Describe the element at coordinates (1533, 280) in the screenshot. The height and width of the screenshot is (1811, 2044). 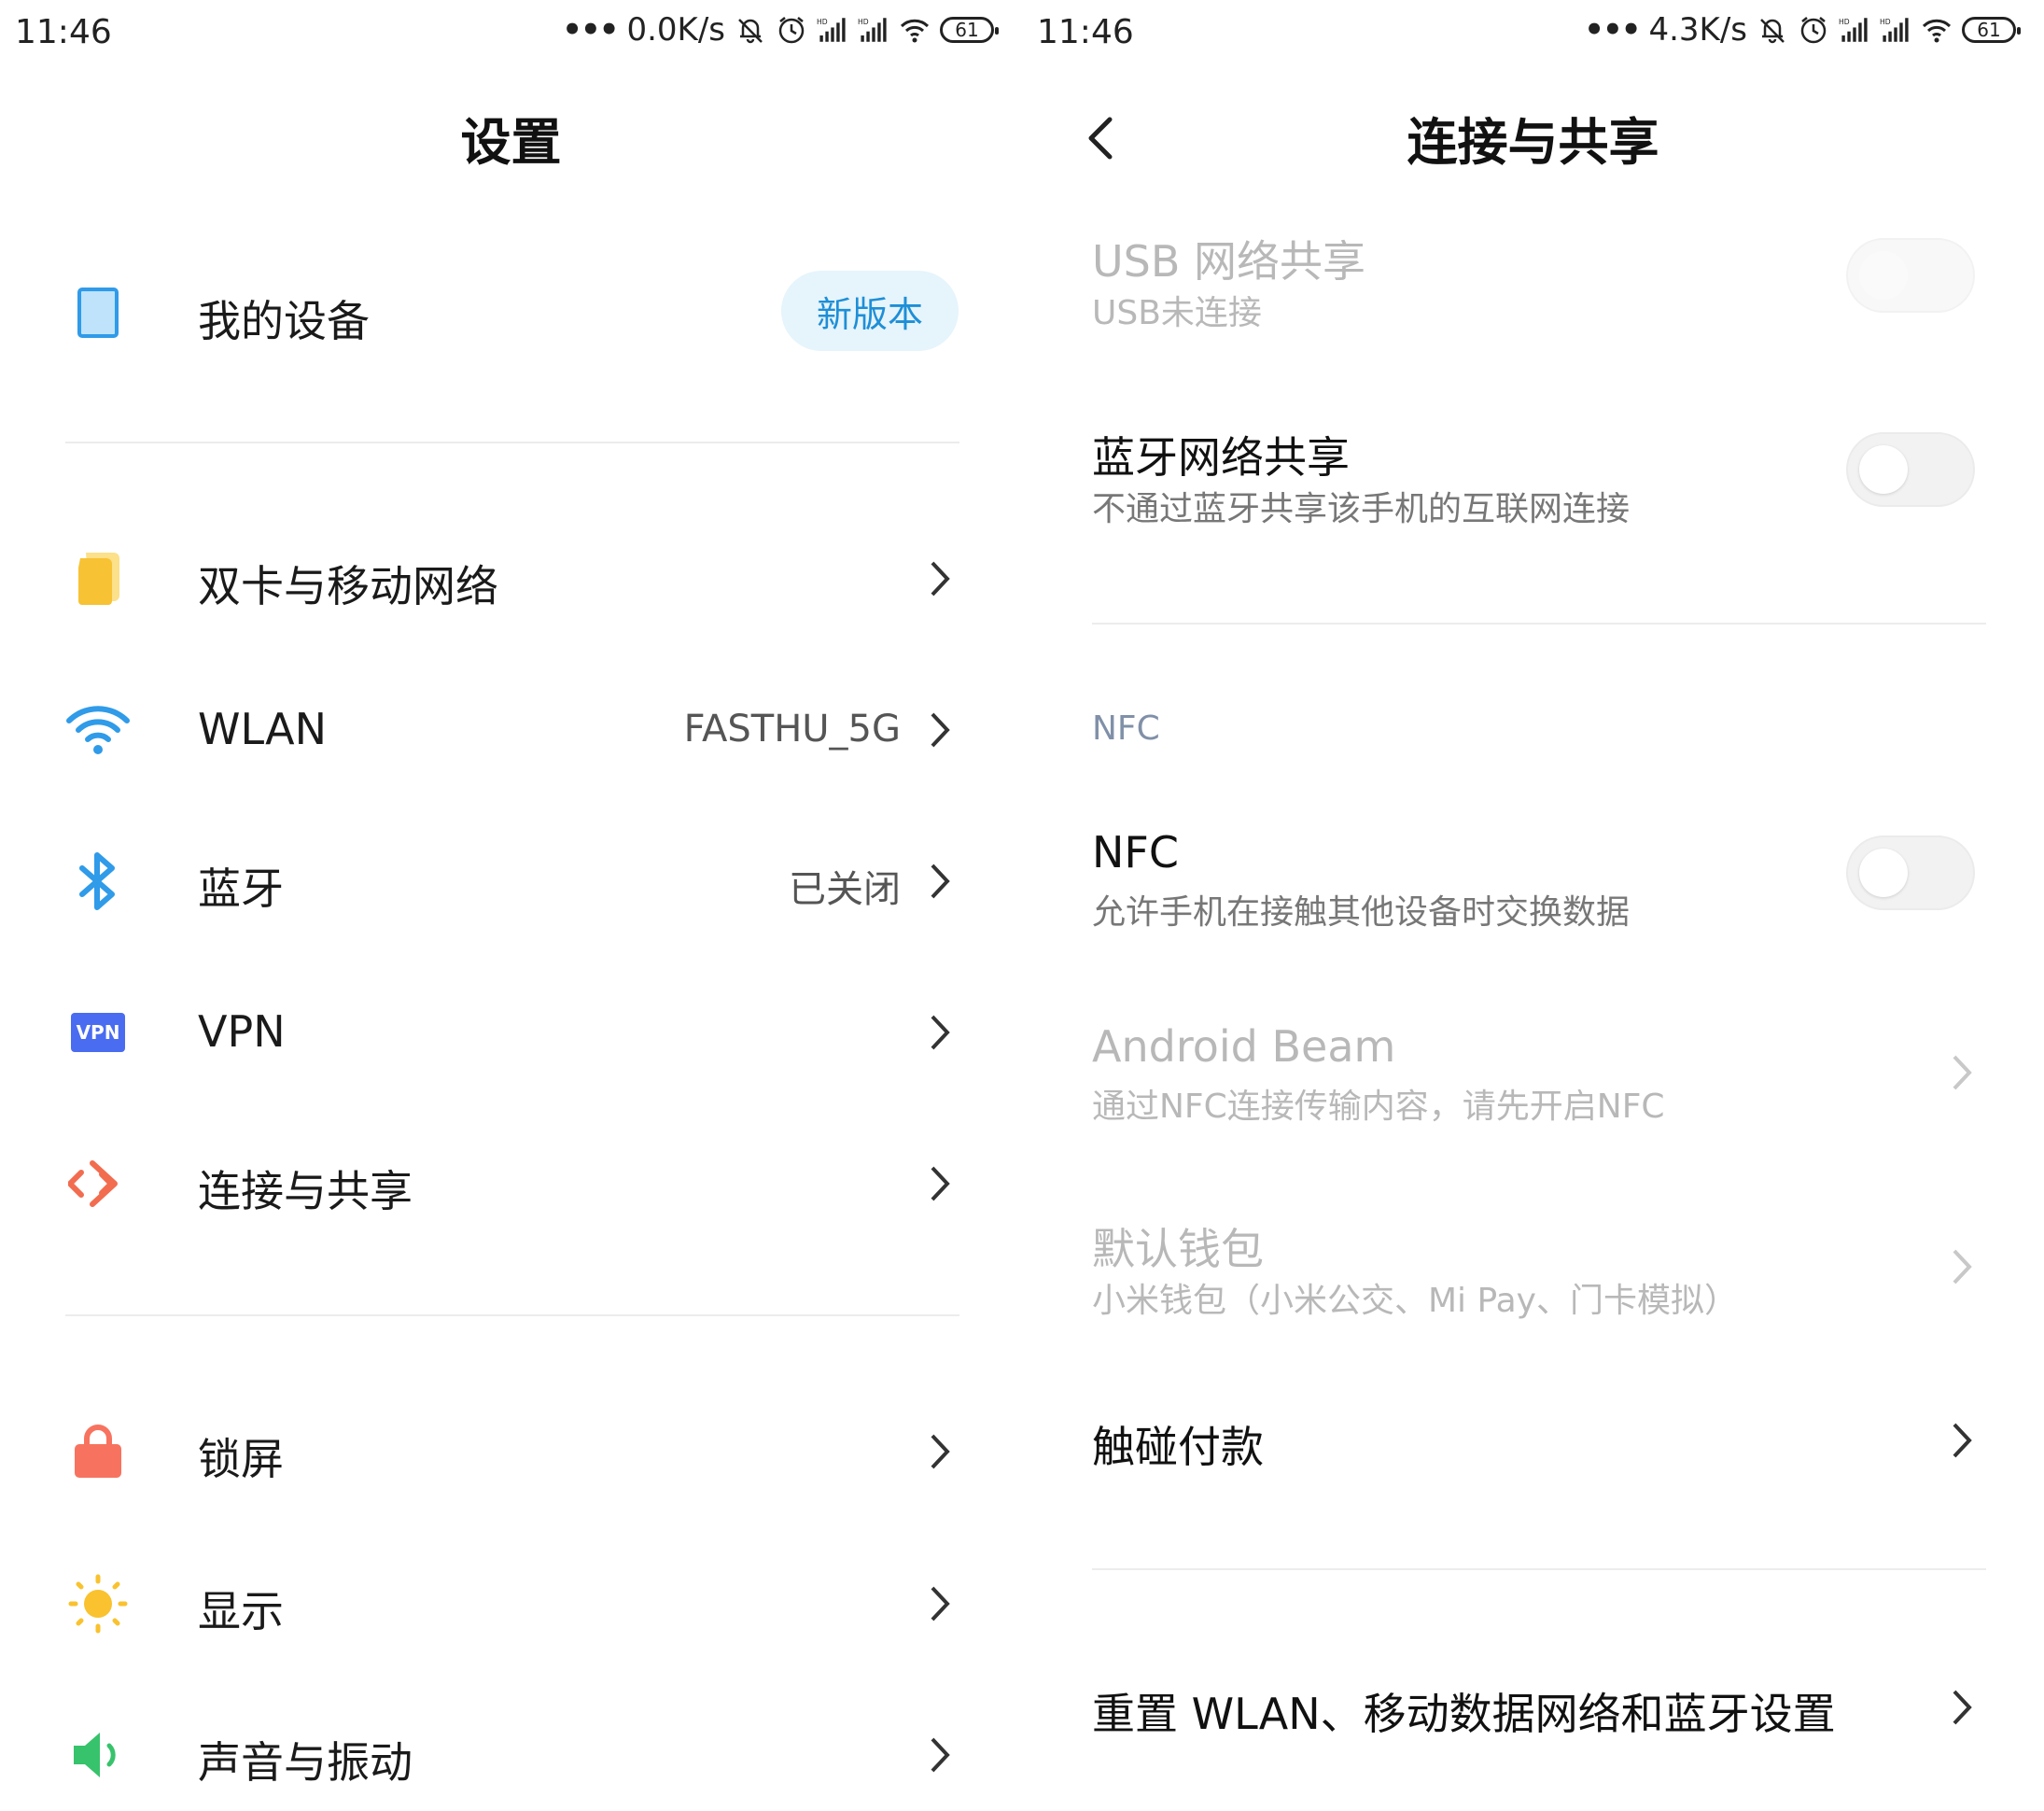
I see `usb-tethering-item: USB 网络共享 USB未连接` at that location.